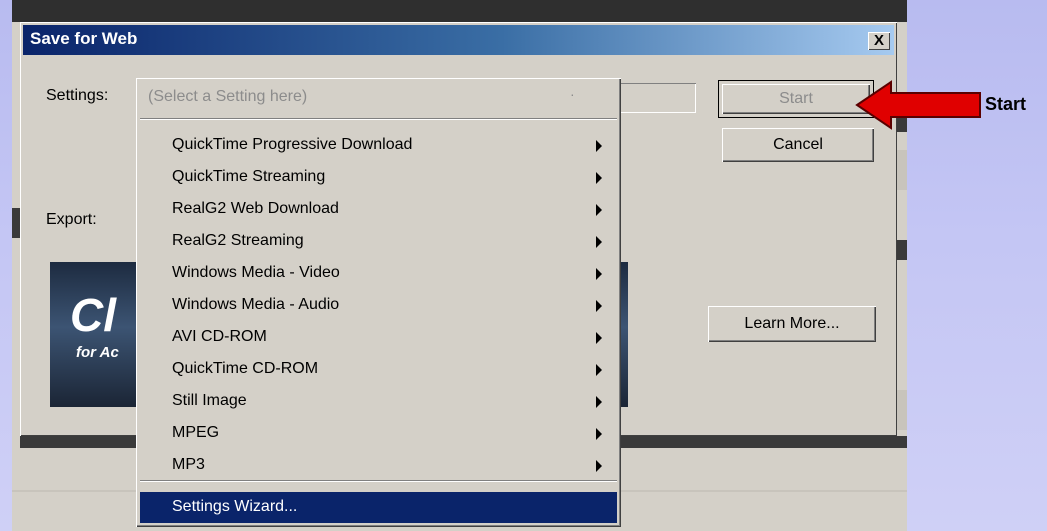 The height and width of the screenshot is (531, 1047). Describe the element at coordinates (378, 209) in the screenshot. I see `menu-item: RealG2 Web Download` at that location.